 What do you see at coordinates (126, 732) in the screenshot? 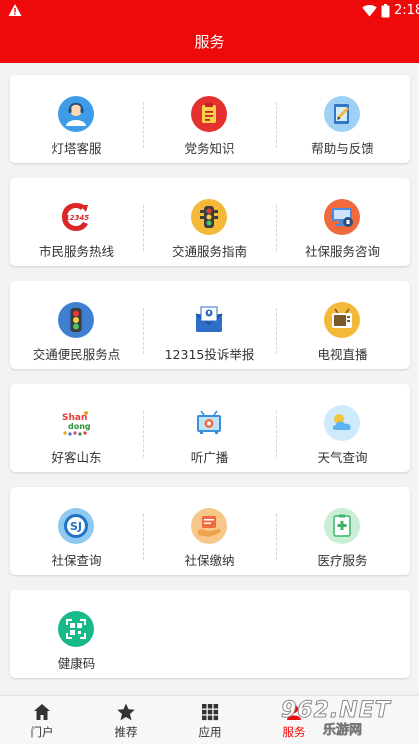
I see `tab-label: 推荐` at bounding box center [126, 732].